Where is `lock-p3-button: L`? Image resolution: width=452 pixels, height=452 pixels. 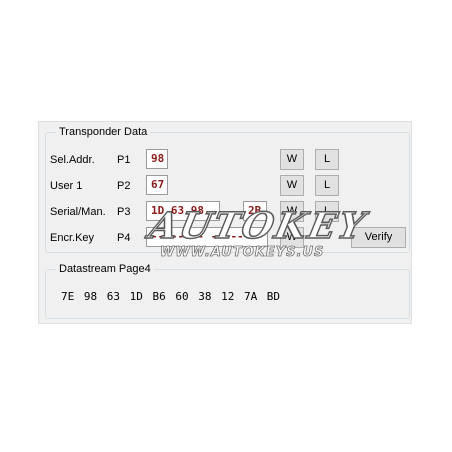 lock-p3-button: L is located at coordinates (327, 211).